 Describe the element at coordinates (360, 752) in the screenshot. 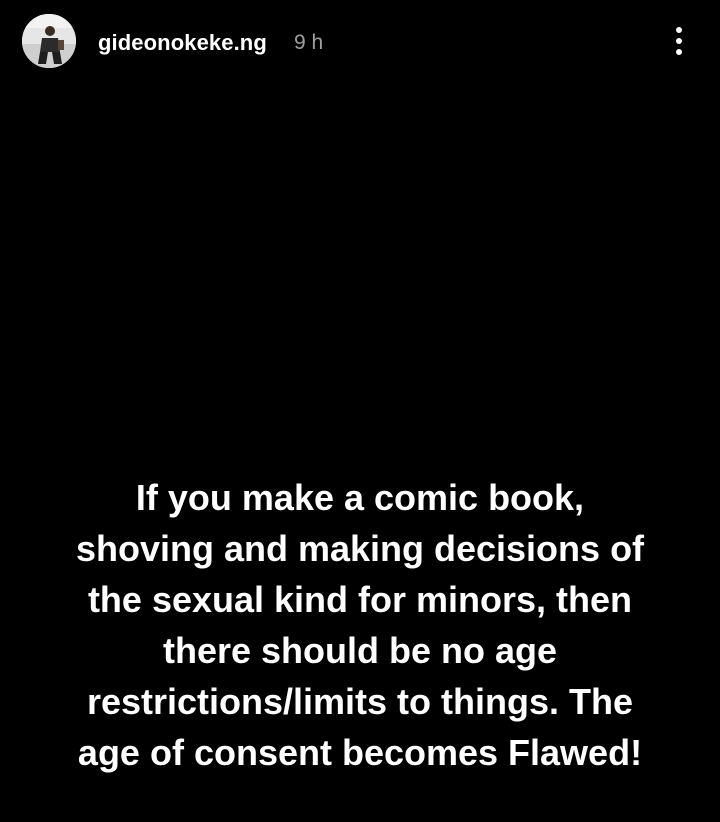

I see `caption-line: age of consent becomes Flawed!` at that location.